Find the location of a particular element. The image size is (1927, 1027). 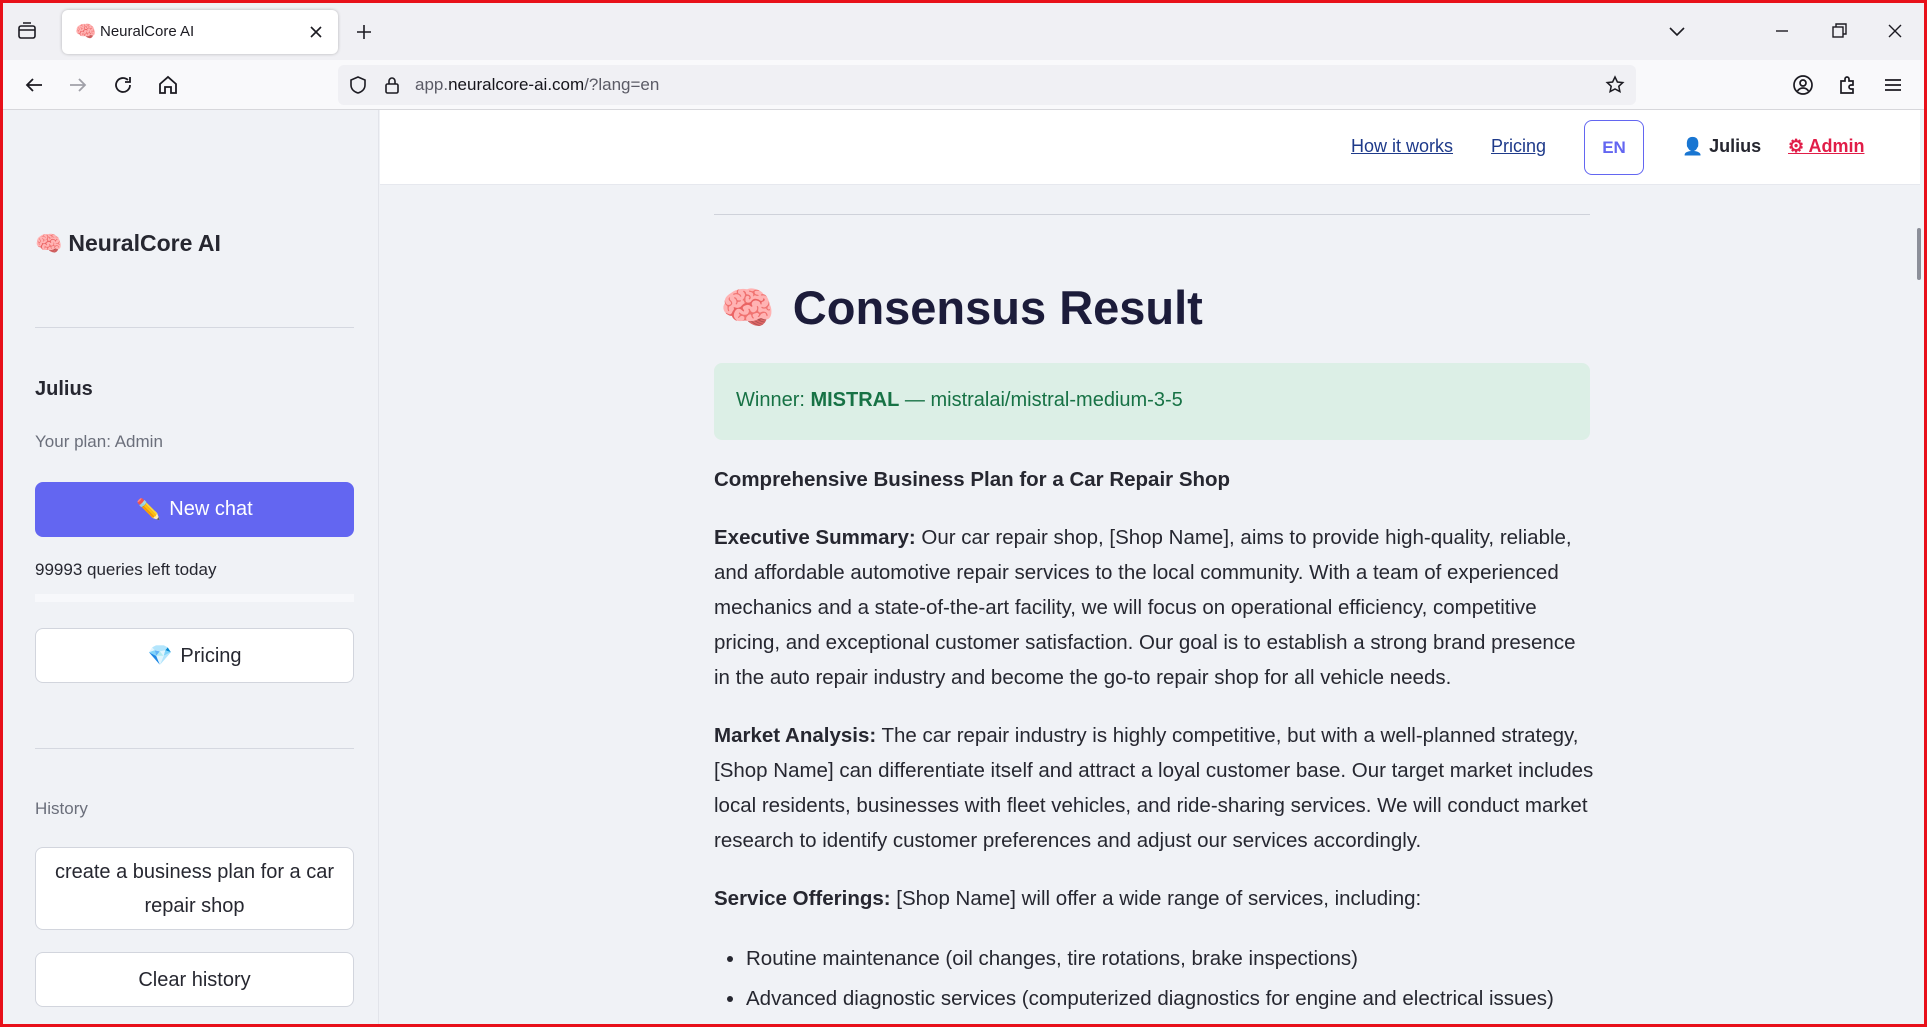

minimize-icon is located at coordinates (1782, 31).